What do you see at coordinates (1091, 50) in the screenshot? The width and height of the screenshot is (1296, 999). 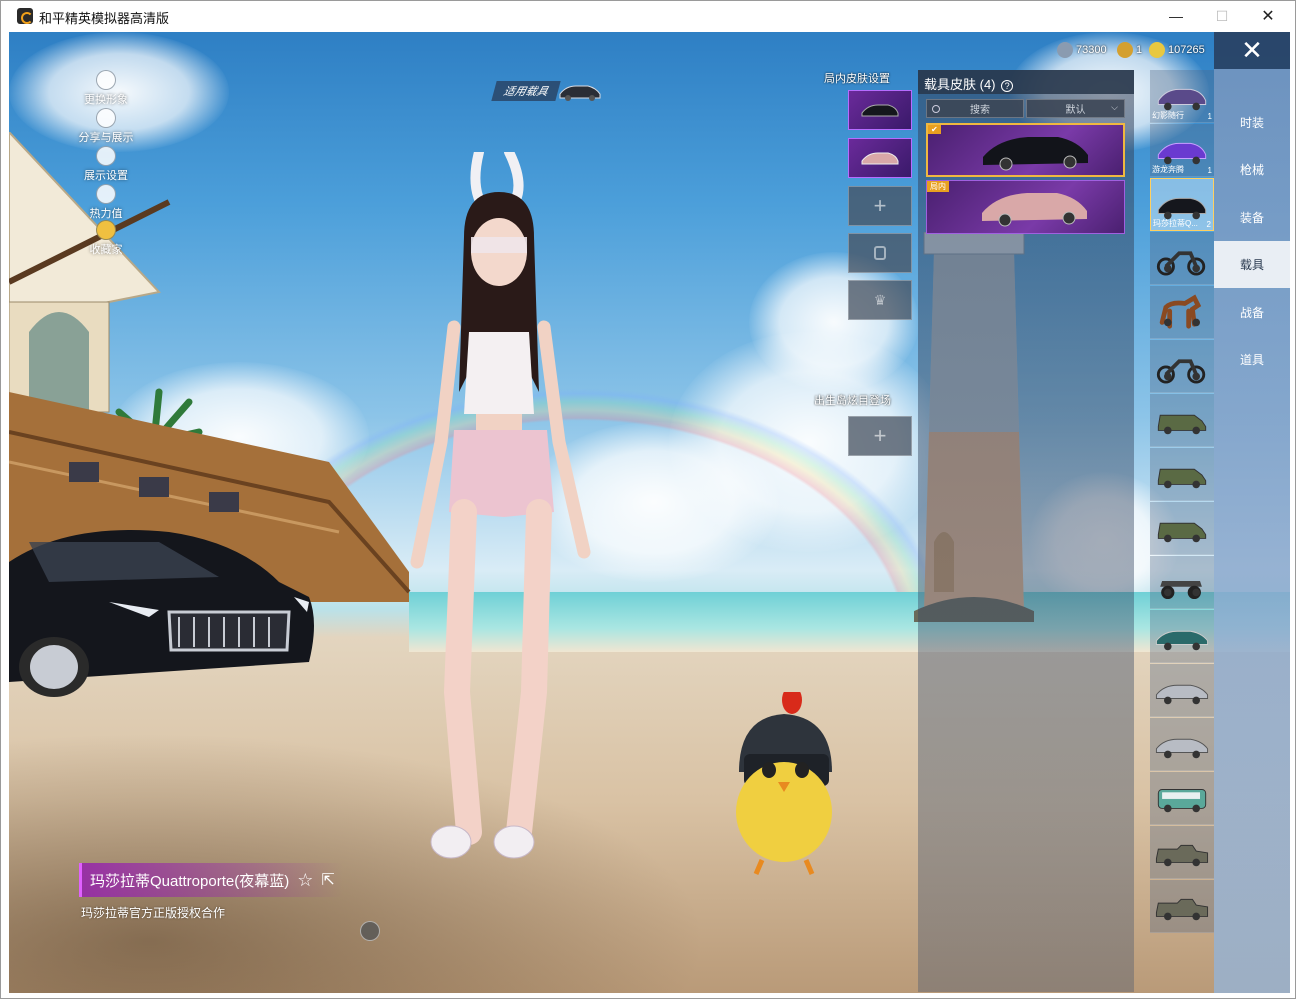 I see `silver-amount: 73300` at bounding box center [1091, 50].